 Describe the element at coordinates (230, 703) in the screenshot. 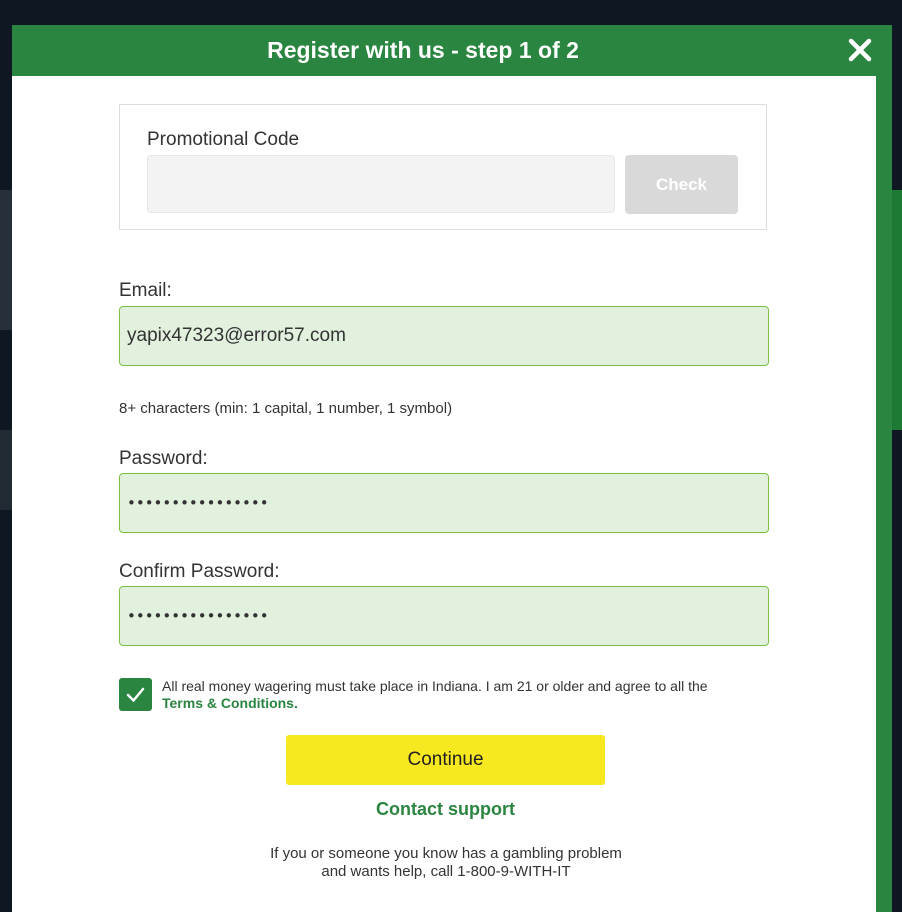

I see `terms-conditions-link: Terms & Conditions.` at that location.